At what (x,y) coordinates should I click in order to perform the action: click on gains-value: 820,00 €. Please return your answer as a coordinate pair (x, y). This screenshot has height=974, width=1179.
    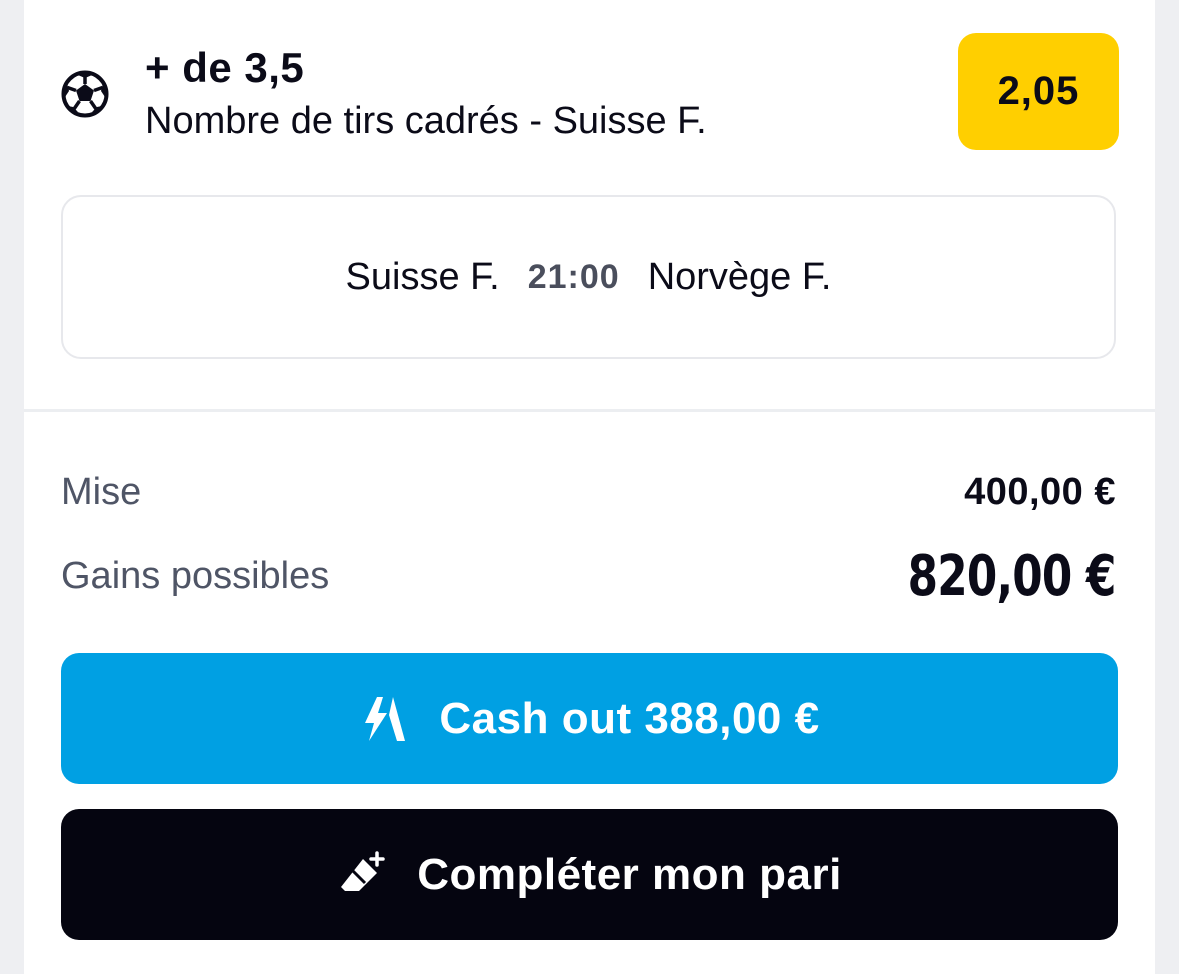
    Looking at the image, I should click on (1012, 576).